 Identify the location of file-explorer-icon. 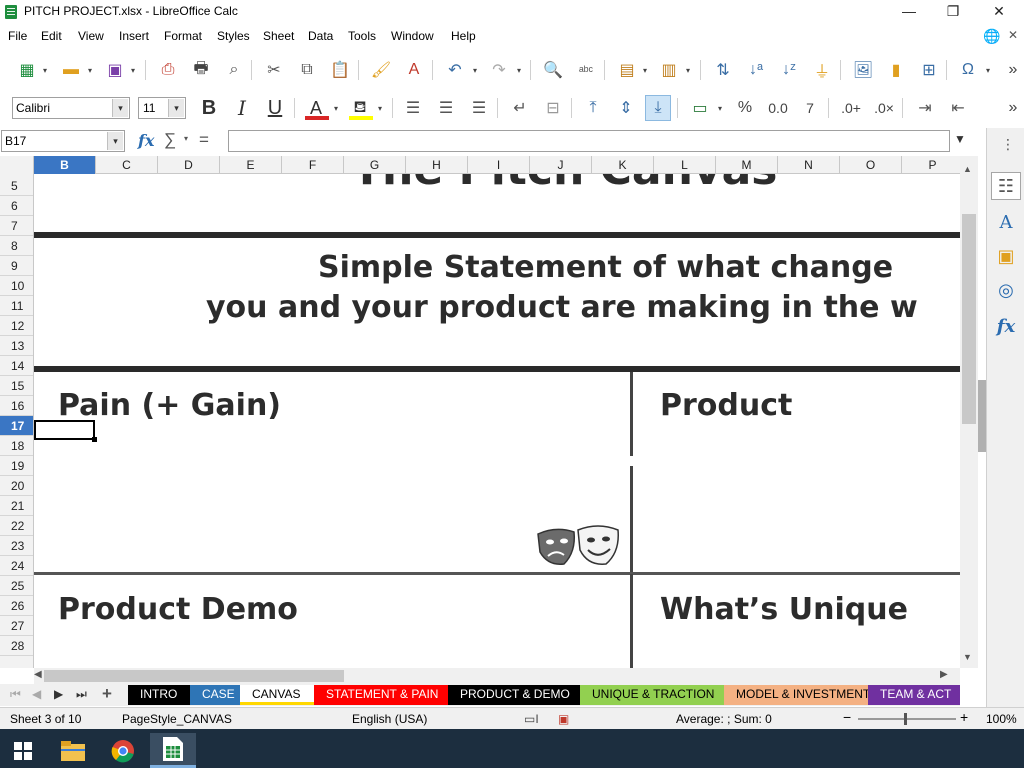
(73, 750).